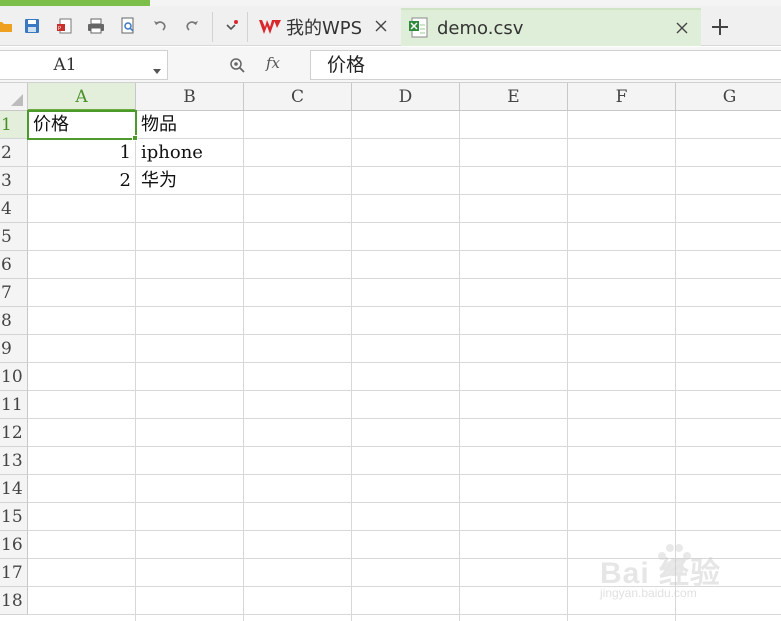 The image size is (781, 621). Describe the element at coordinates (32, 26) in the screenshot. I see `save-icon` at that location.